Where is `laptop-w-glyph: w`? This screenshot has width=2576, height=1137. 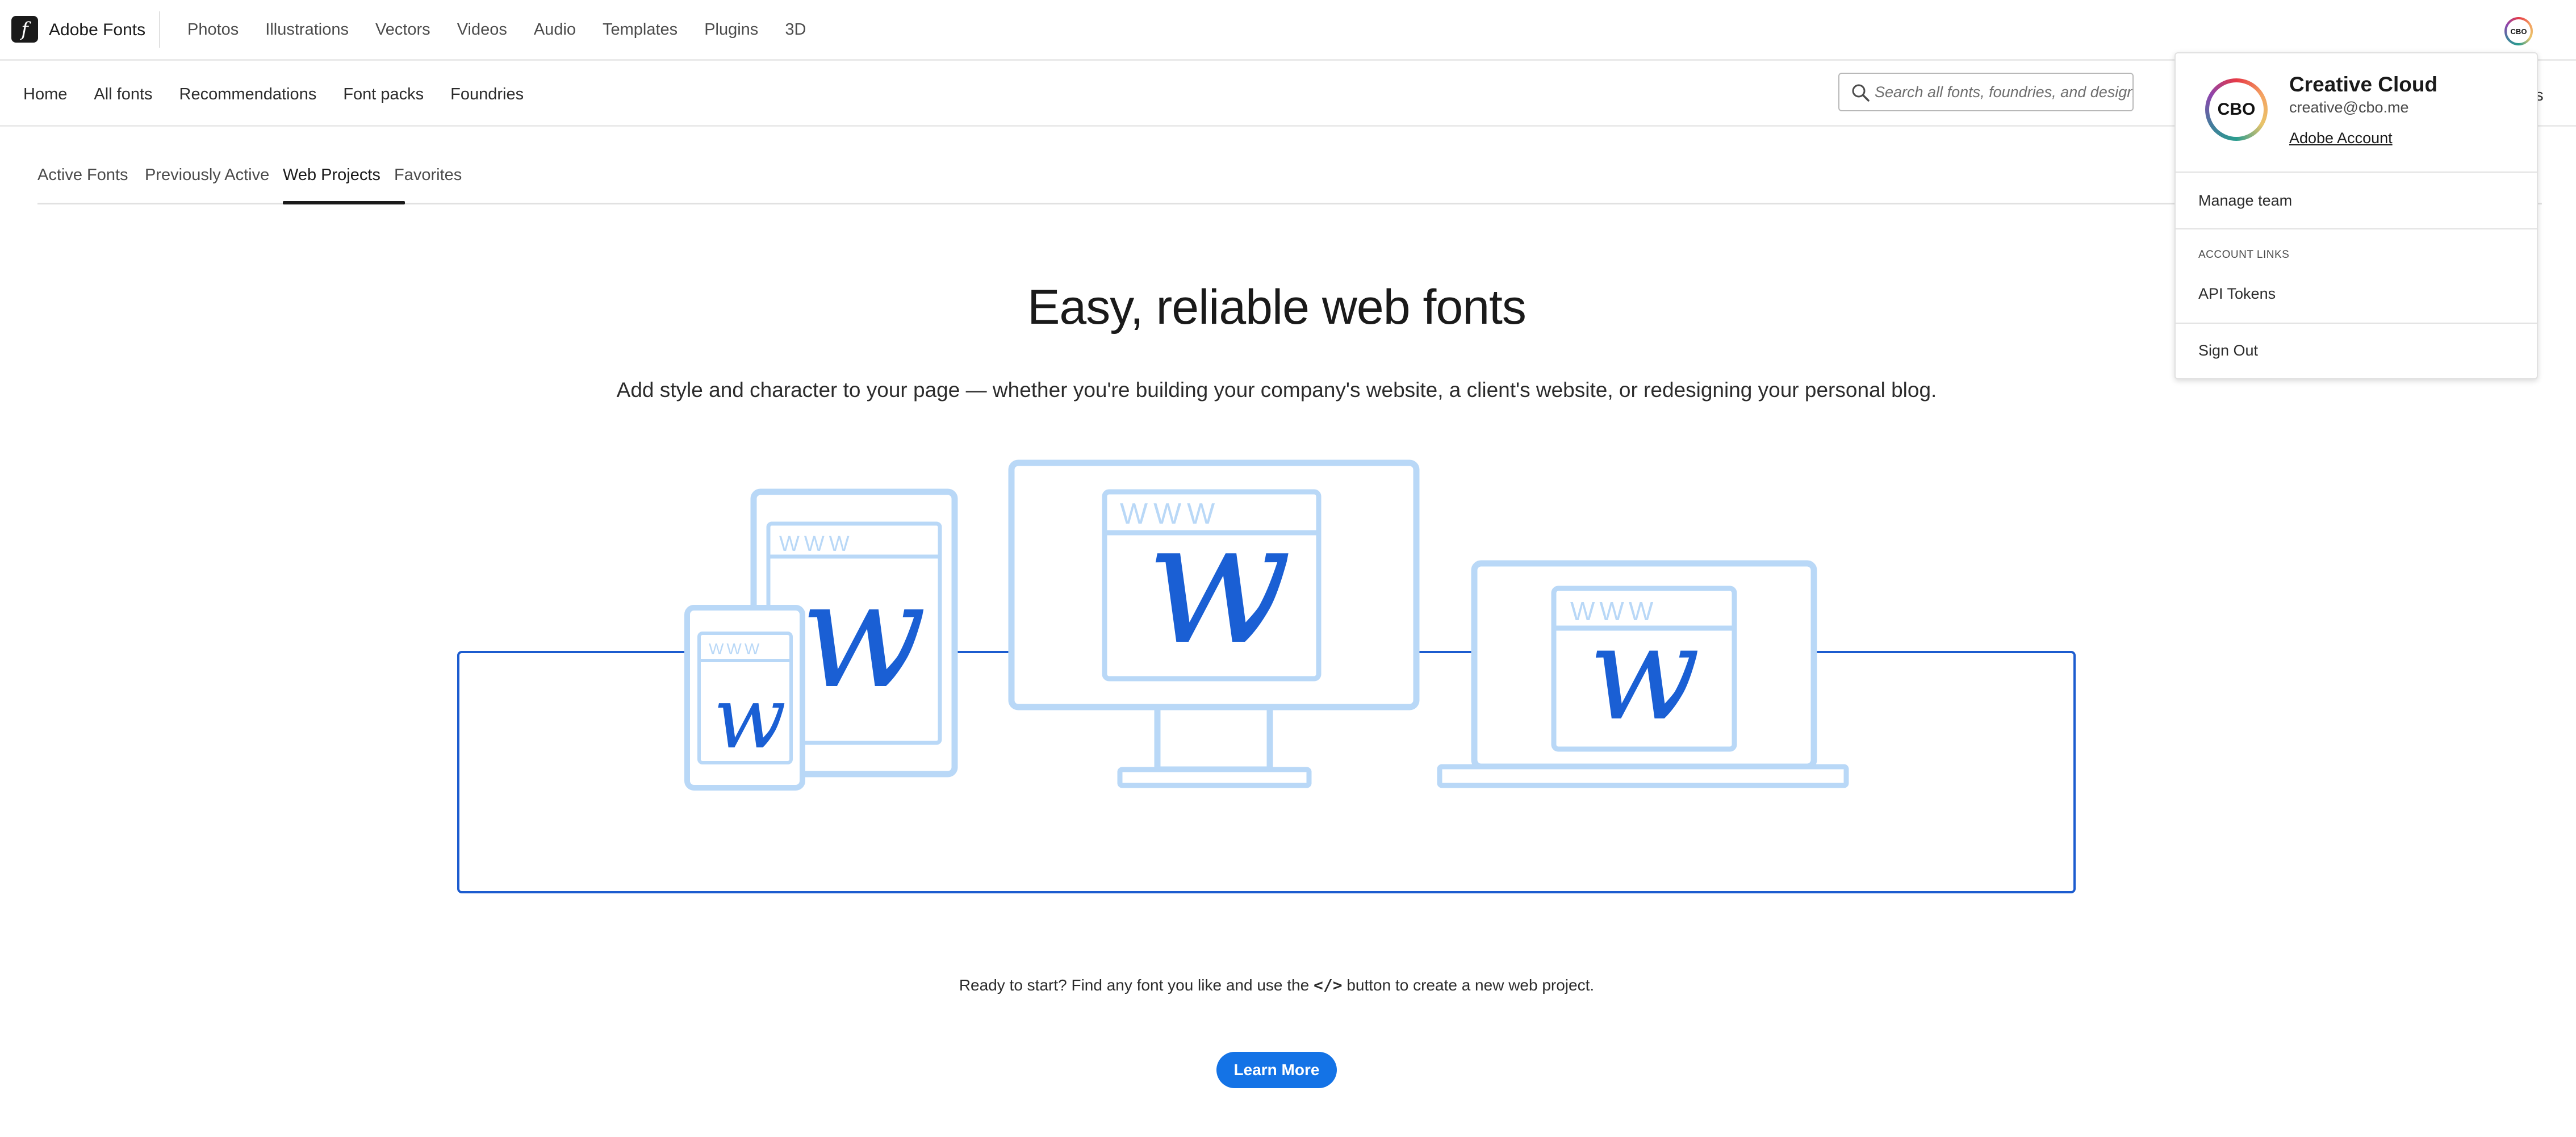 laptop-w-glyph: w is located at coordinates (1644, 674).